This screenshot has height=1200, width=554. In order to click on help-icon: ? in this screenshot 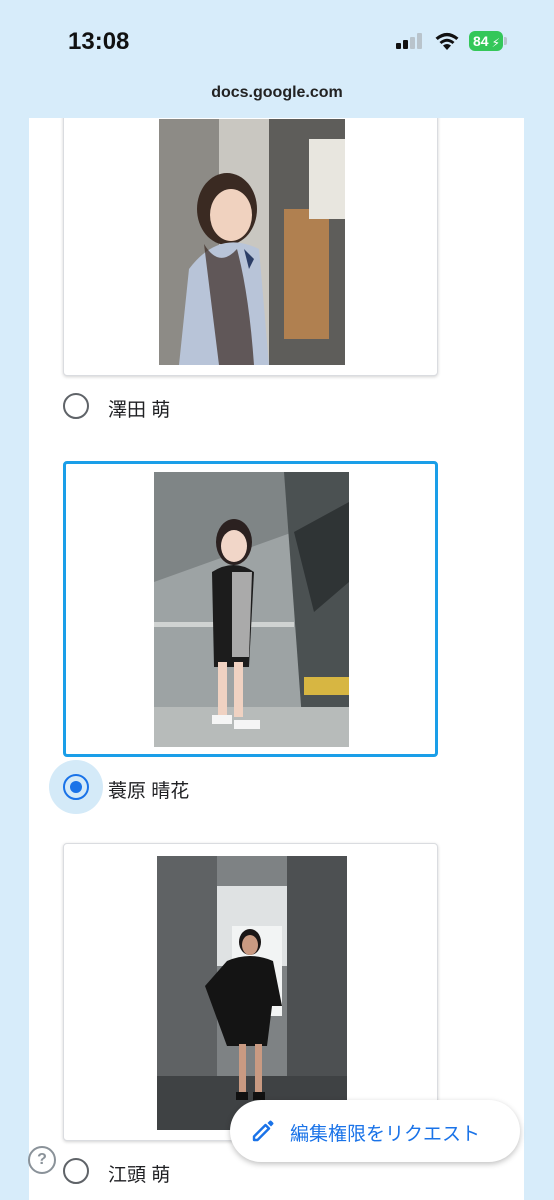, I will do `click(42, 1160)`.